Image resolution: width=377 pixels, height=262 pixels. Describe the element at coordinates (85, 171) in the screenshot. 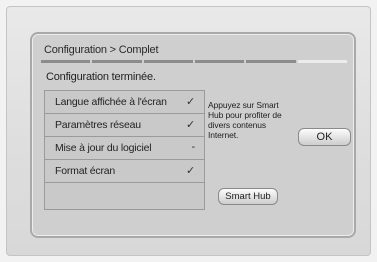

I see `step-label: Format écran` at that location.